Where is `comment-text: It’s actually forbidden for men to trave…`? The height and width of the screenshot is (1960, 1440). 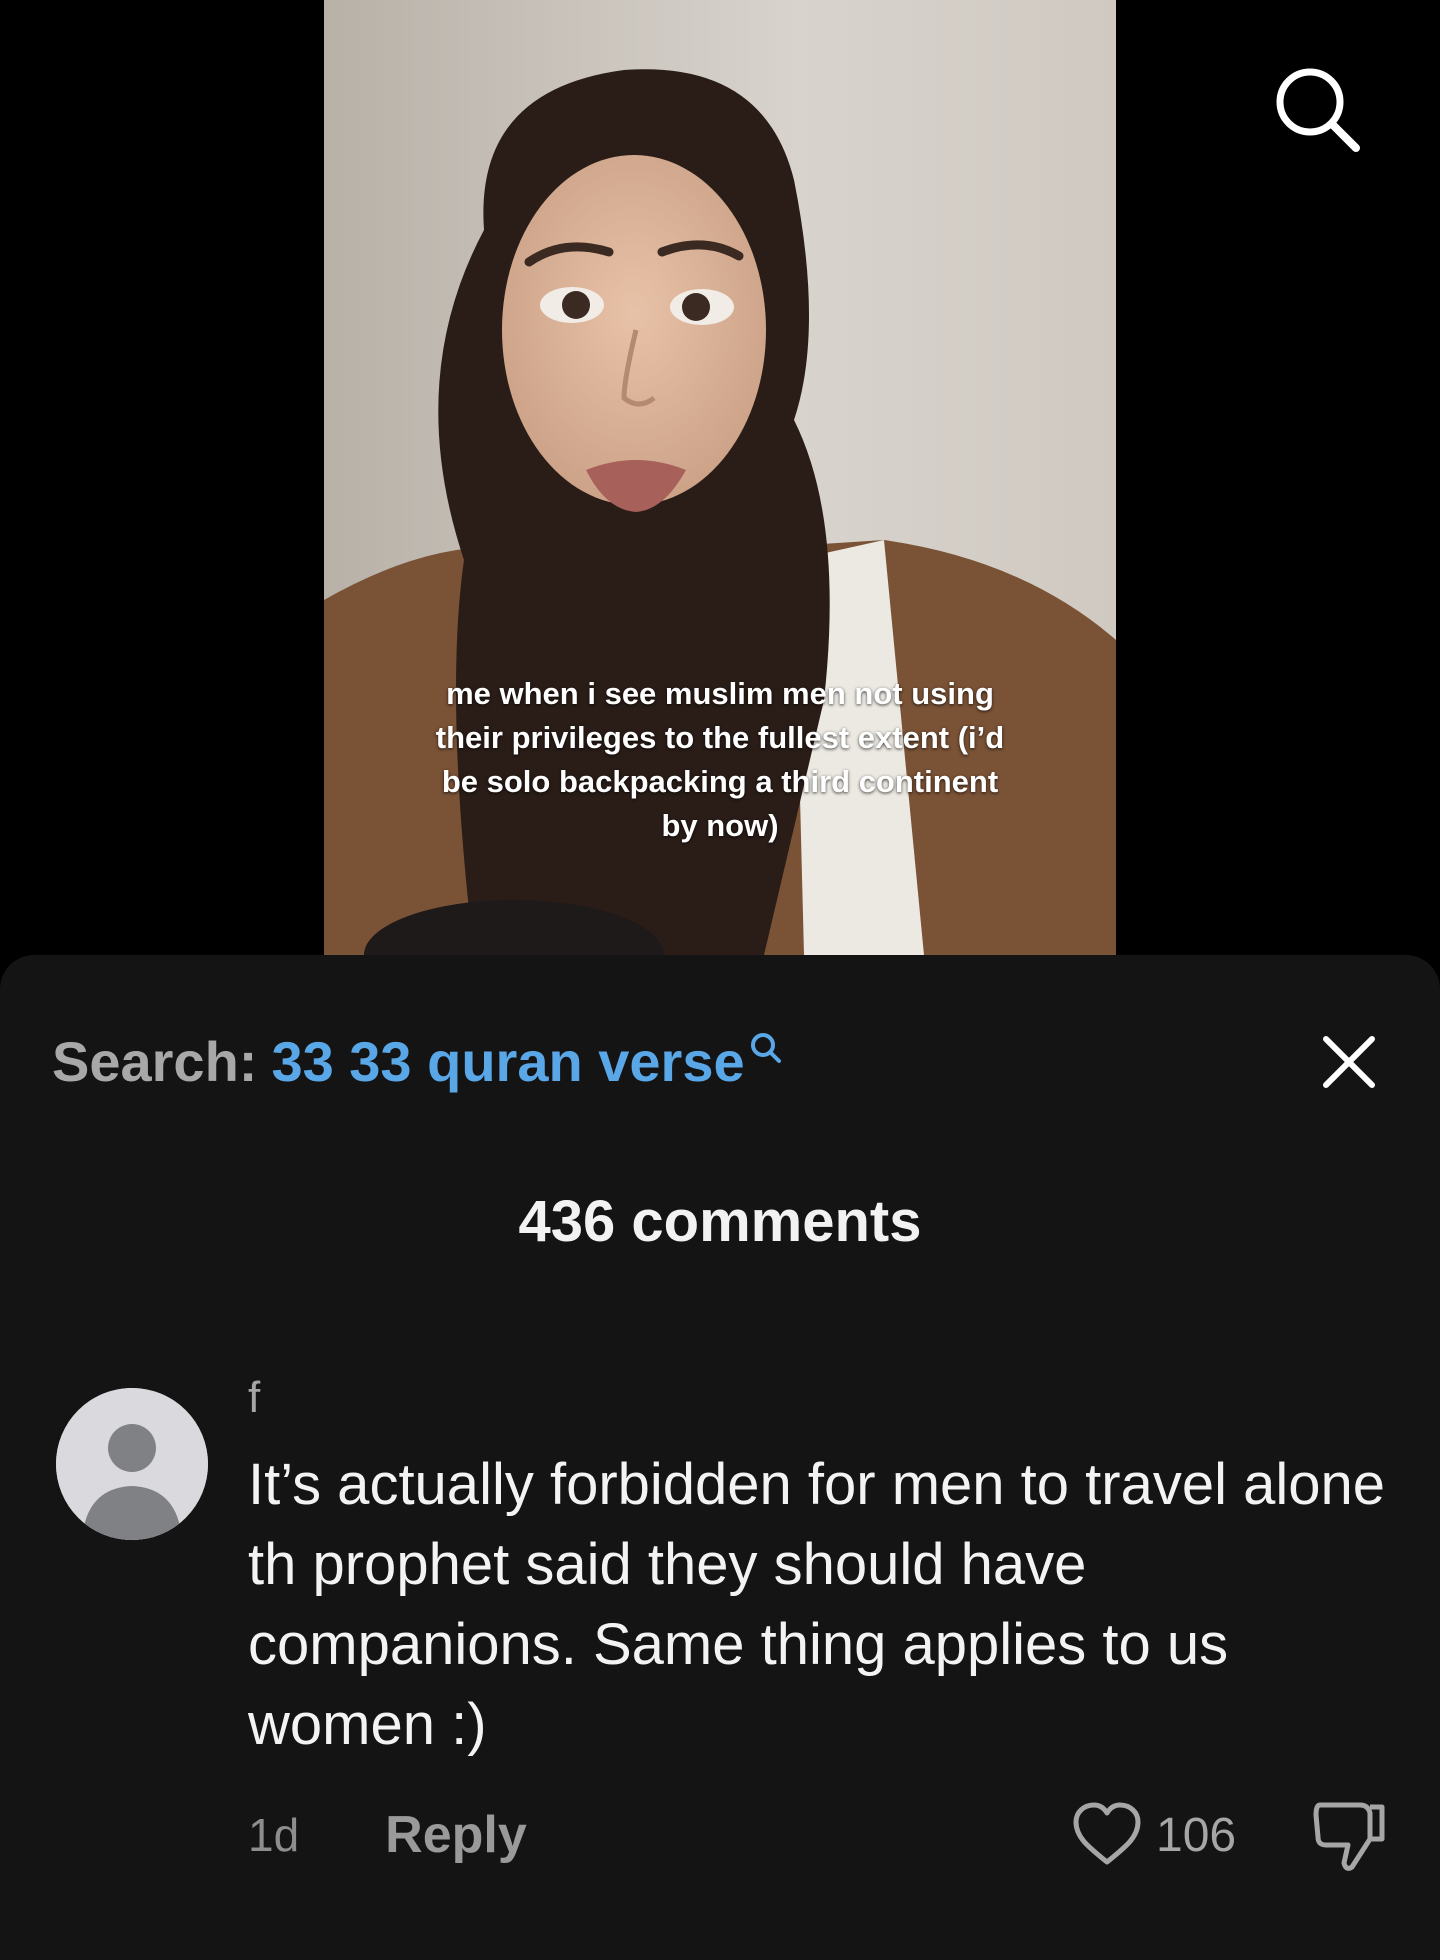 comment-text: It’s actually forbidden for men to trave… is located at coordinates (817, 1604).